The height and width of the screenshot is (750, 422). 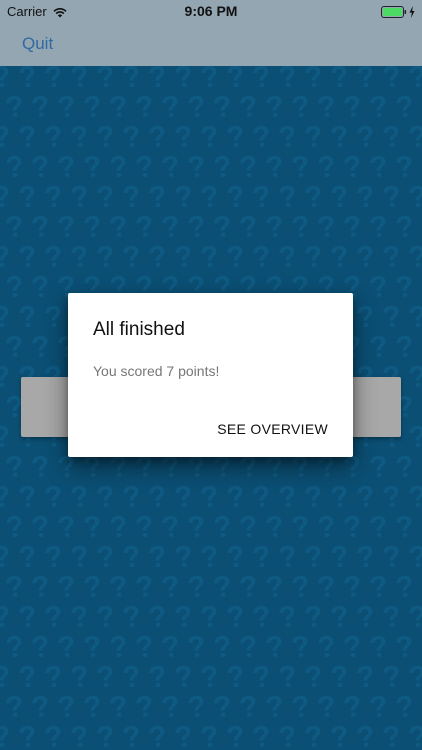 What do you see at coordinates (139, 329) in the screenshot?
I see `dialog-title: All finished` at bounding box center [139, 329].